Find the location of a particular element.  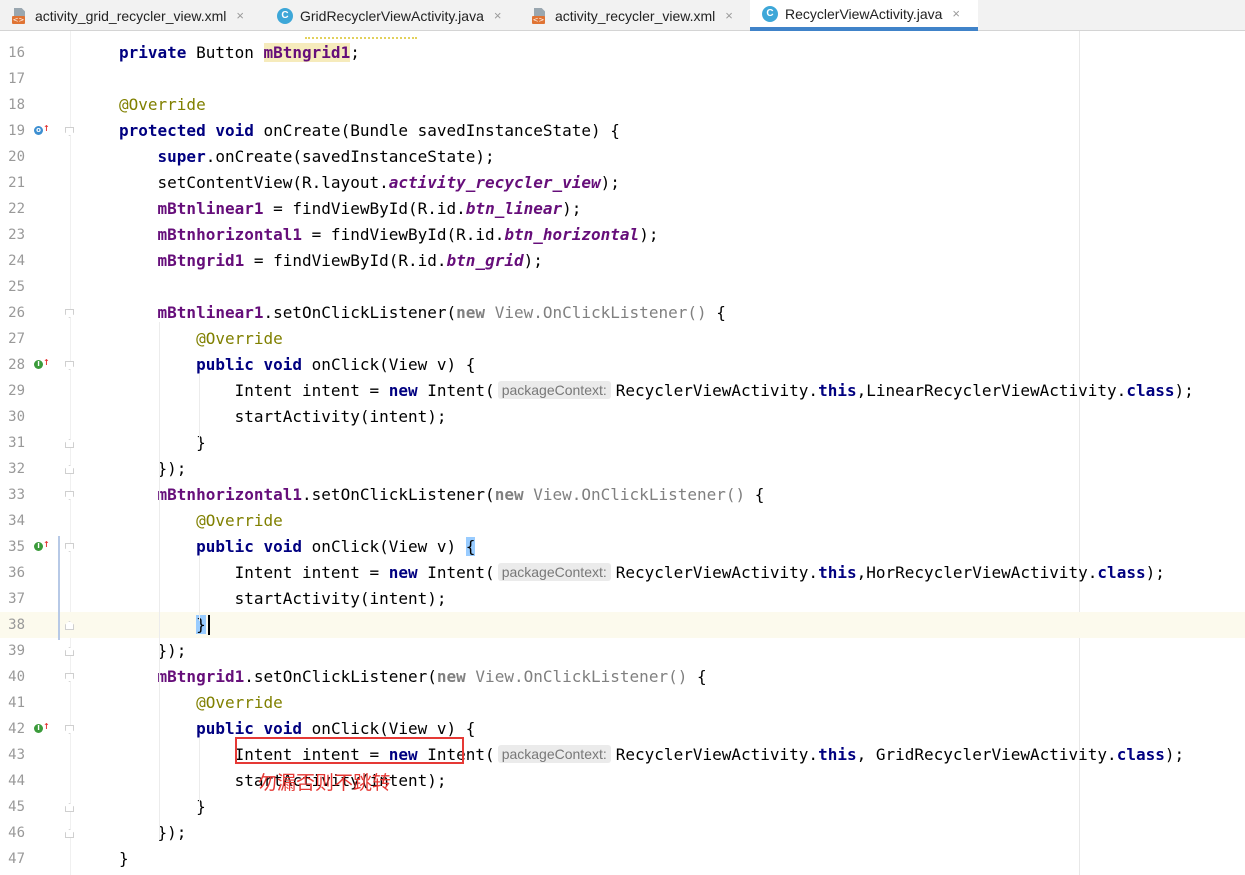

code-line: 44 startActivity(intent); is located at coordinates (622, 781).